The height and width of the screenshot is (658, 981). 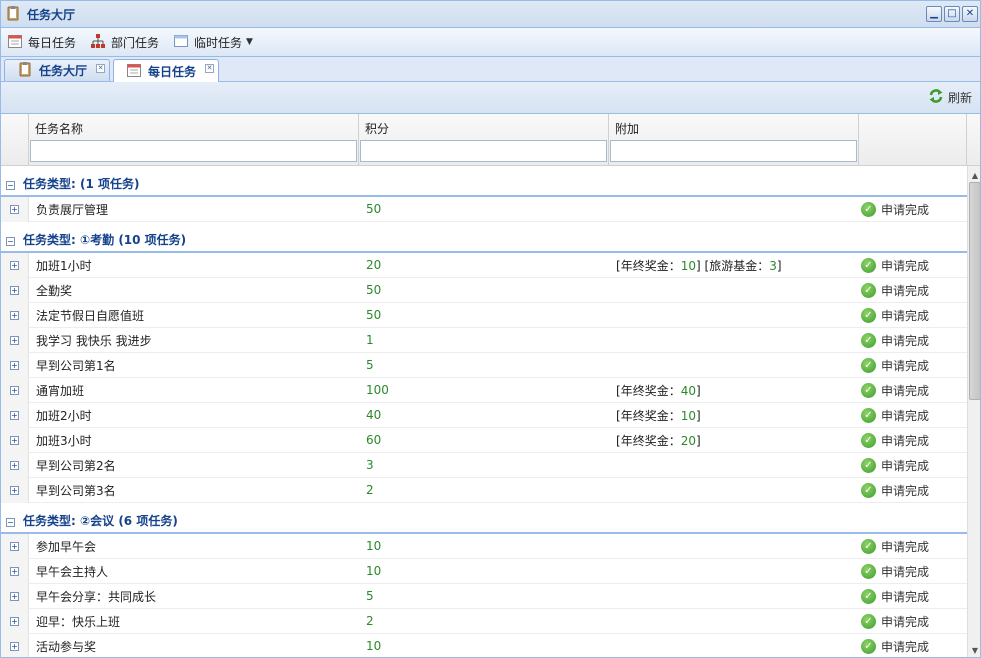 I want to click on scroll-up-icon: ▲, so click(x=974, y=175).